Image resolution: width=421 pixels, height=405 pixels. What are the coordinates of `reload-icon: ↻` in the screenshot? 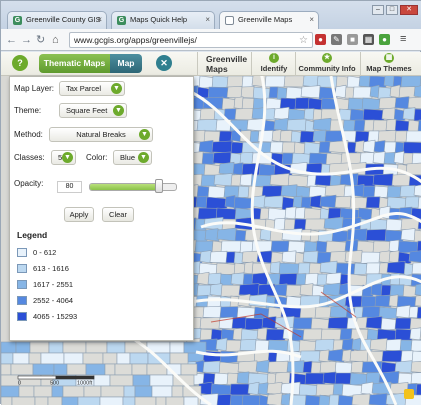 It's located at (40, 40).